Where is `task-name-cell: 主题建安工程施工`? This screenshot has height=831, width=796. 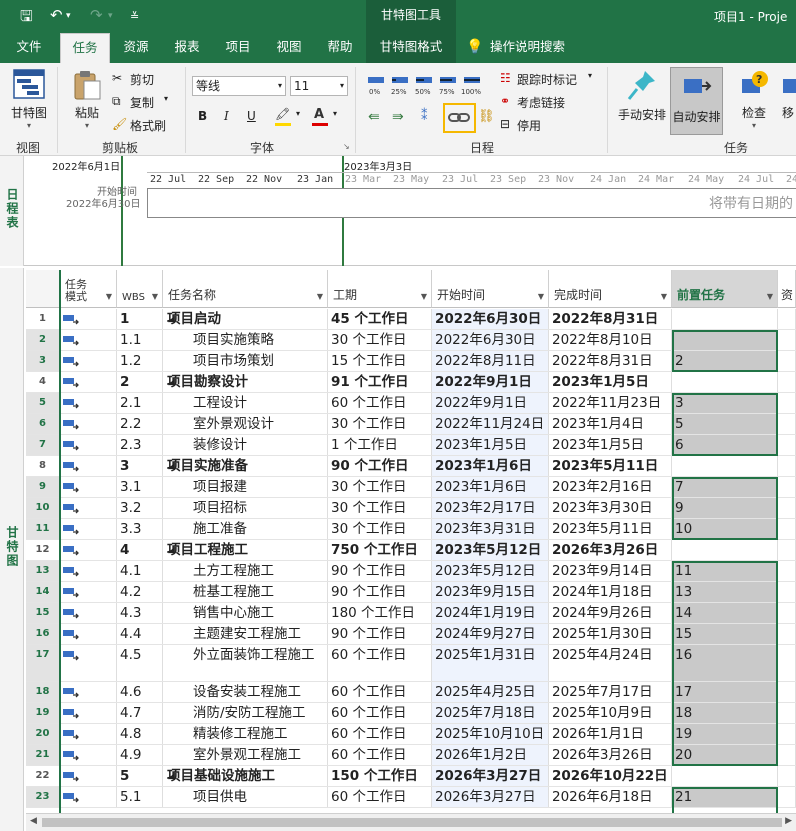
task-name-cell: 主题建安工程施工 is located at coordinates (245, 634).